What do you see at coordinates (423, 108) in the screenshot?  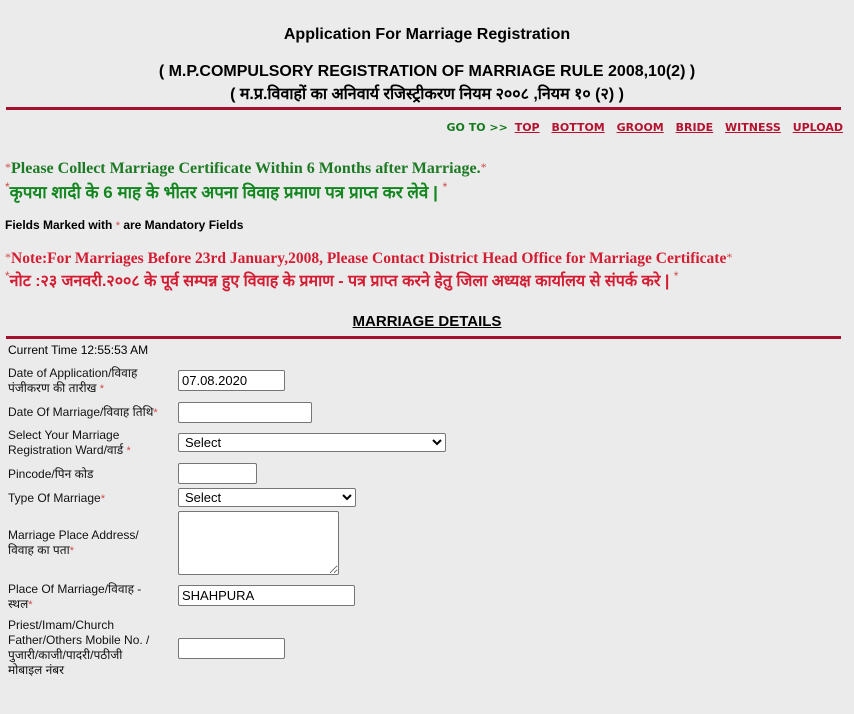 I see `header-divider` at bounding box center [423, 108].